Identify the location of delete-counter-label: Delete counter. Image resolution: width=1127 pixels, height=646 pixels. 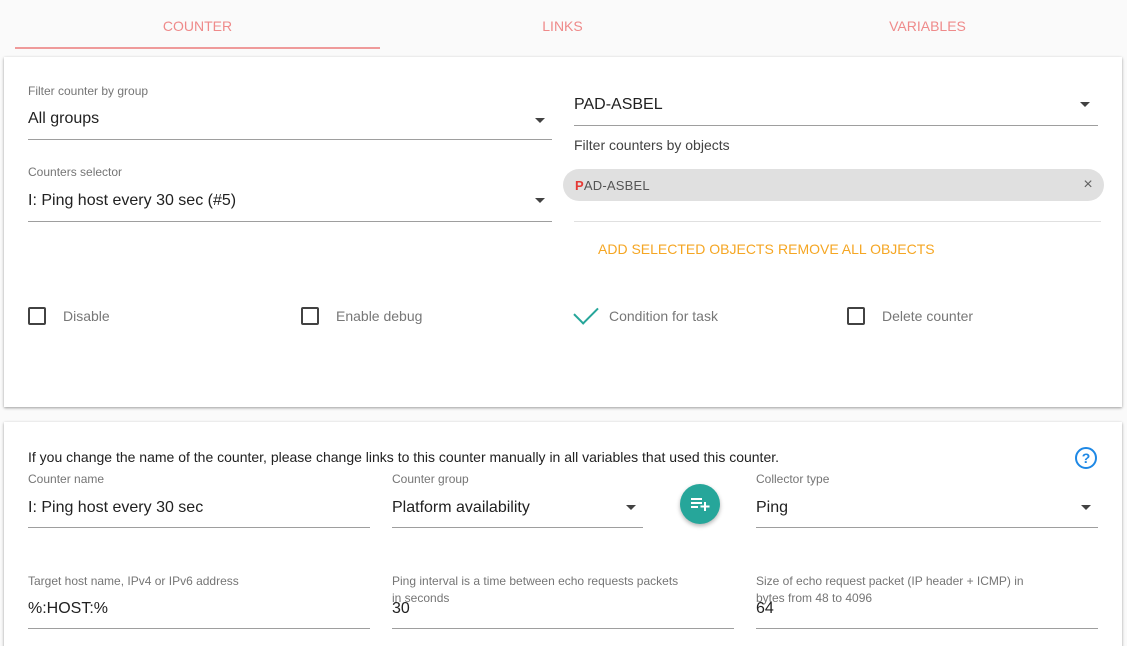
(928, 316).